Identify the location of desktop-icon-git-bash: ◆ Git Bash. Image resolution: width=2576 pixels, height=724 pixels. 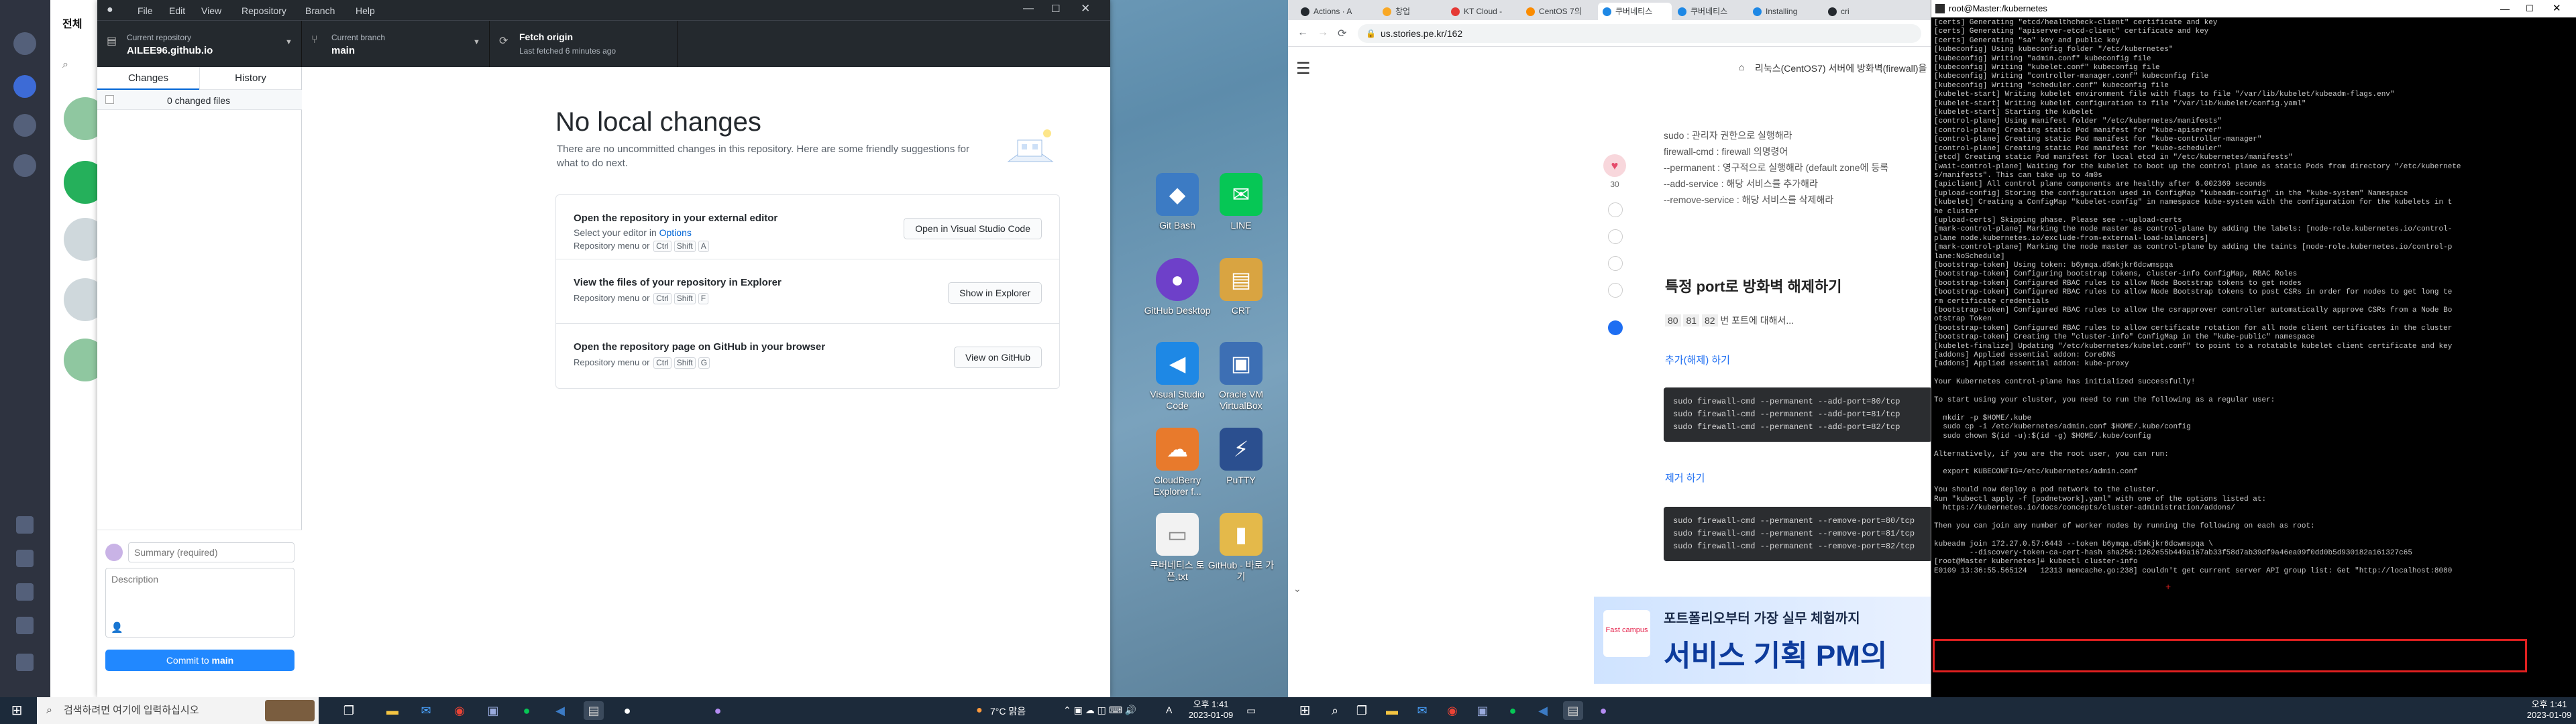
(1177, 202).